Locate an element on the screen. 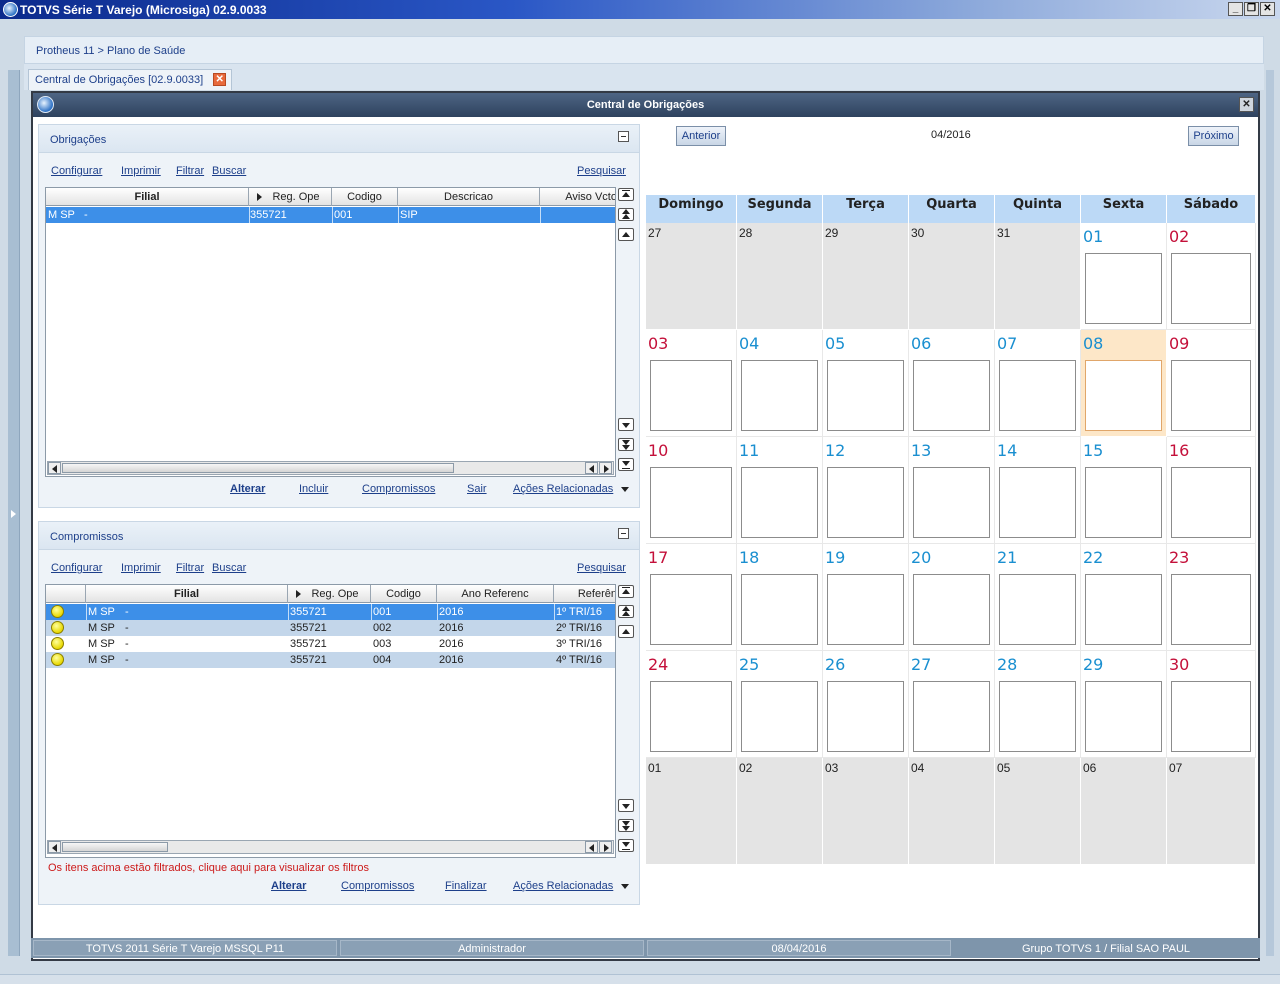 The width and height of the screenshot is (1280, 984). calendar-day-cell: 03 is located at coordinates (866, 811).